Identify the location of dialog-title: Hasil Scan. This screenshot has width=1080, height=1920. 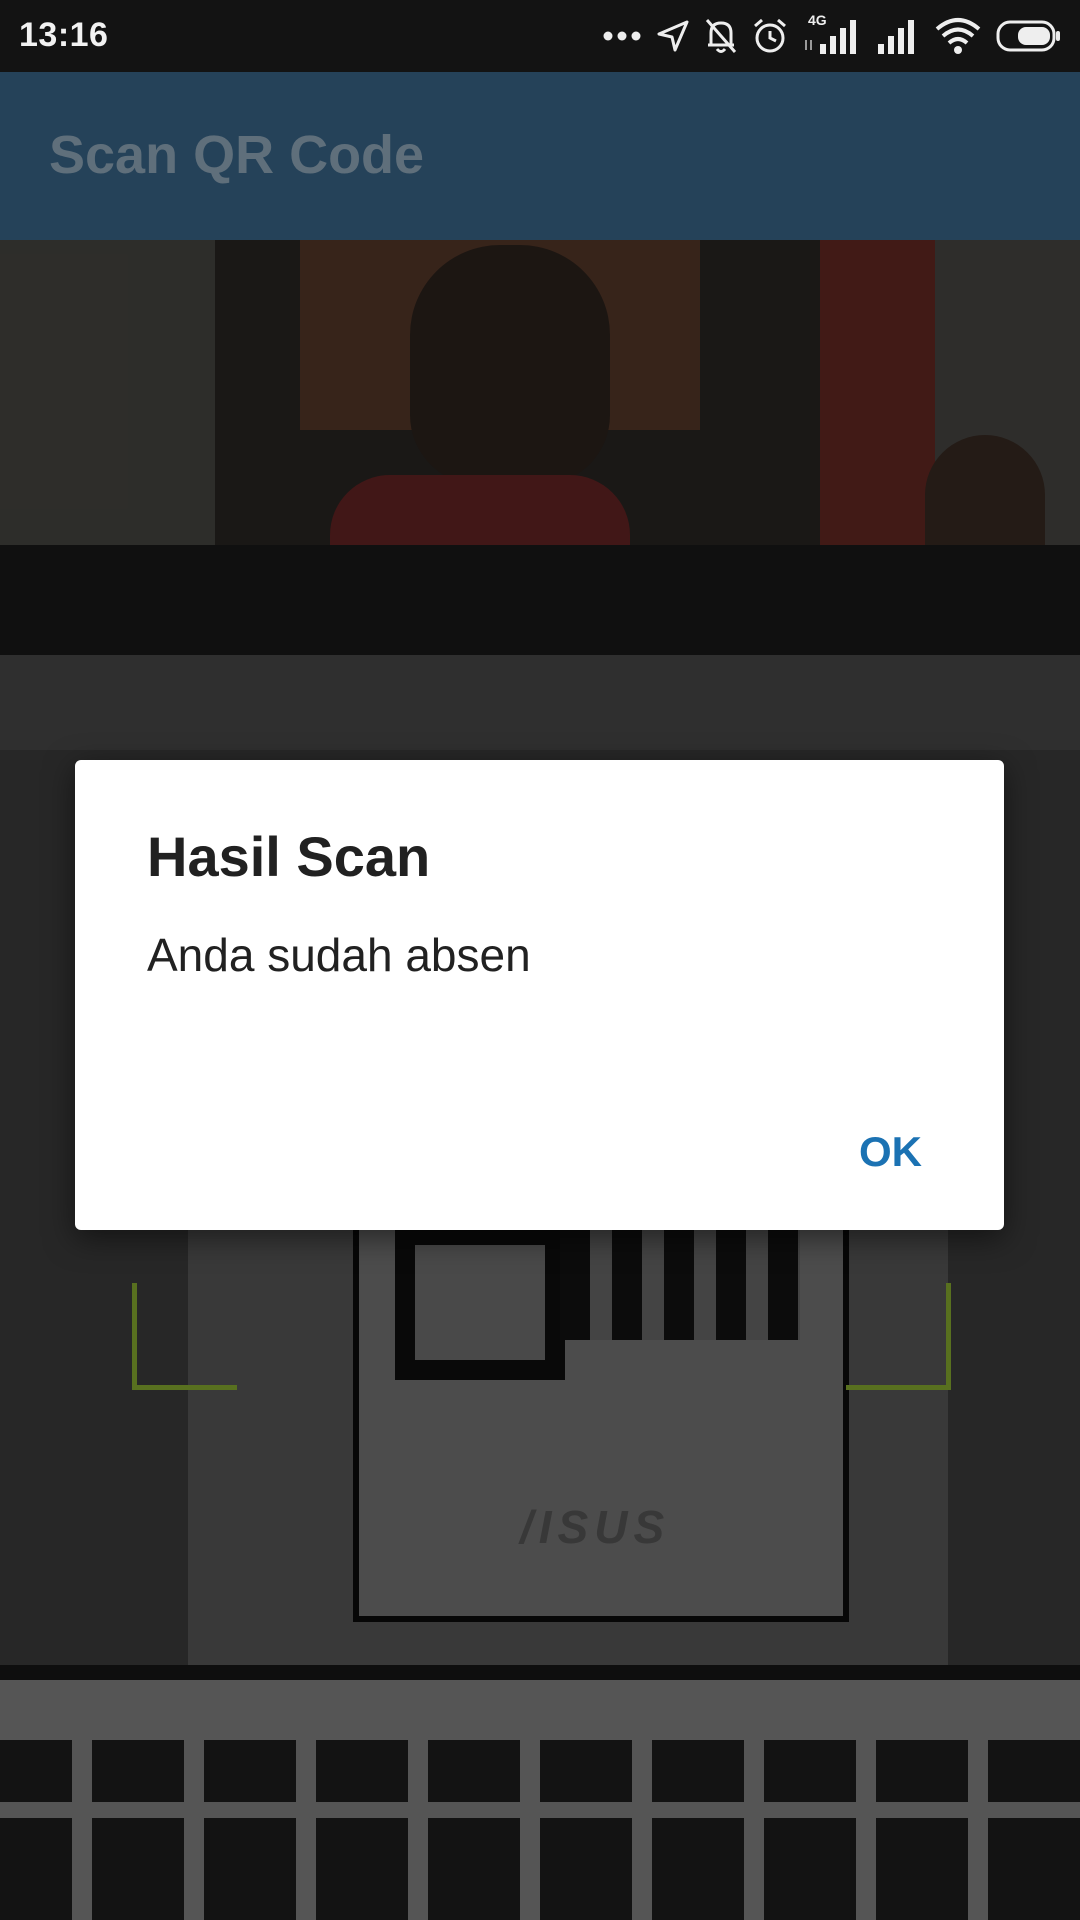
(289, 856).